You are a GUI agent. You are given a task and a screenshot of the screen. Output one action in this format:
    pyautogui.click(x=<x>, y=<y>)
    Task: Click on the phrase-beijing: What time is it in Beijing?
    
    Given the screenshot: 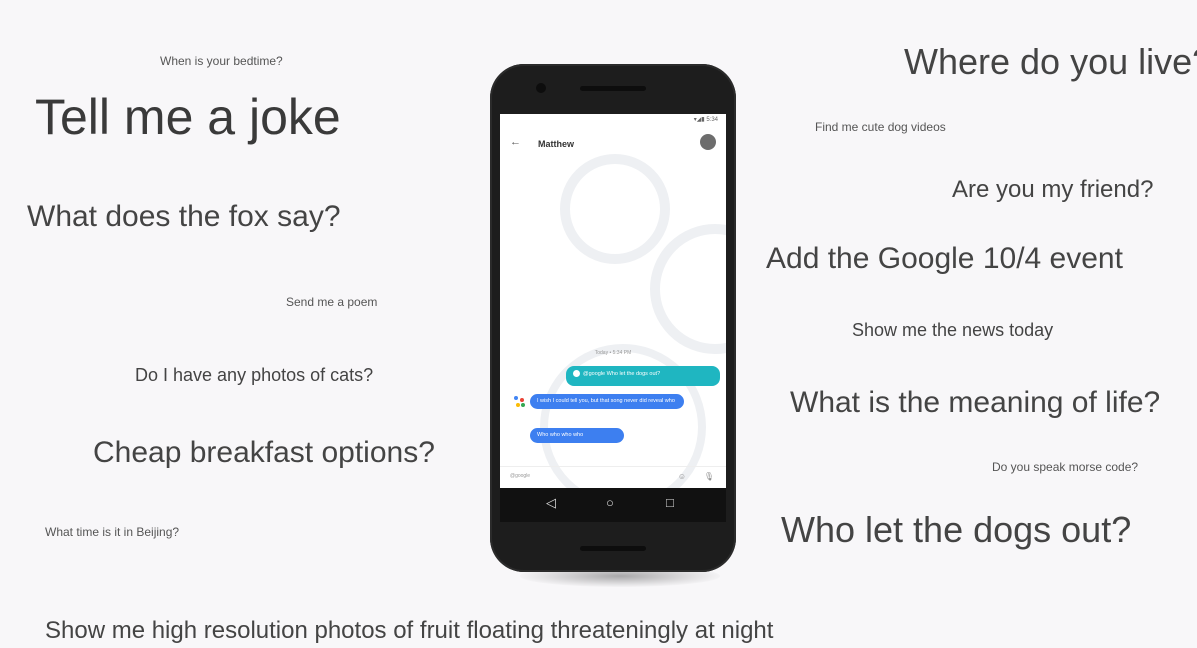 What is the action you would take?
    pyautogui.click(x=112, y=532)
    